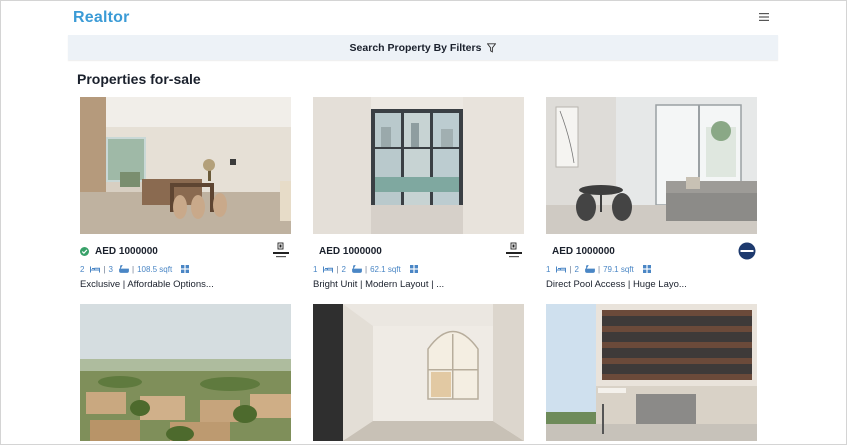 The height and width of the screenshot is (445, 847). I want to click on filter-bar-label: Search Property By Filters, so click(415, 47).